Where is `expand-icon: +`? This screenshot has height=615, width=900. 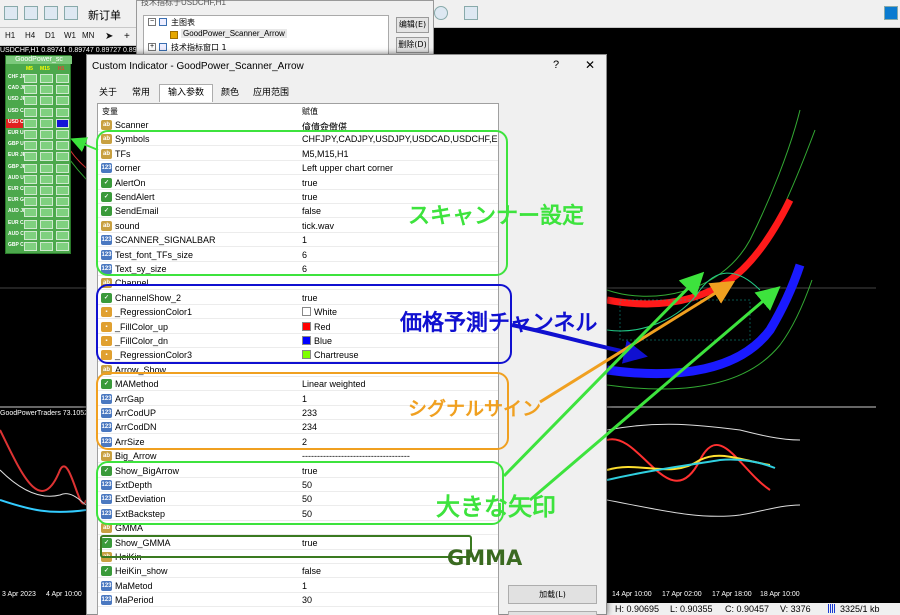 expand-icon: + is located at coordinates (152, 47).